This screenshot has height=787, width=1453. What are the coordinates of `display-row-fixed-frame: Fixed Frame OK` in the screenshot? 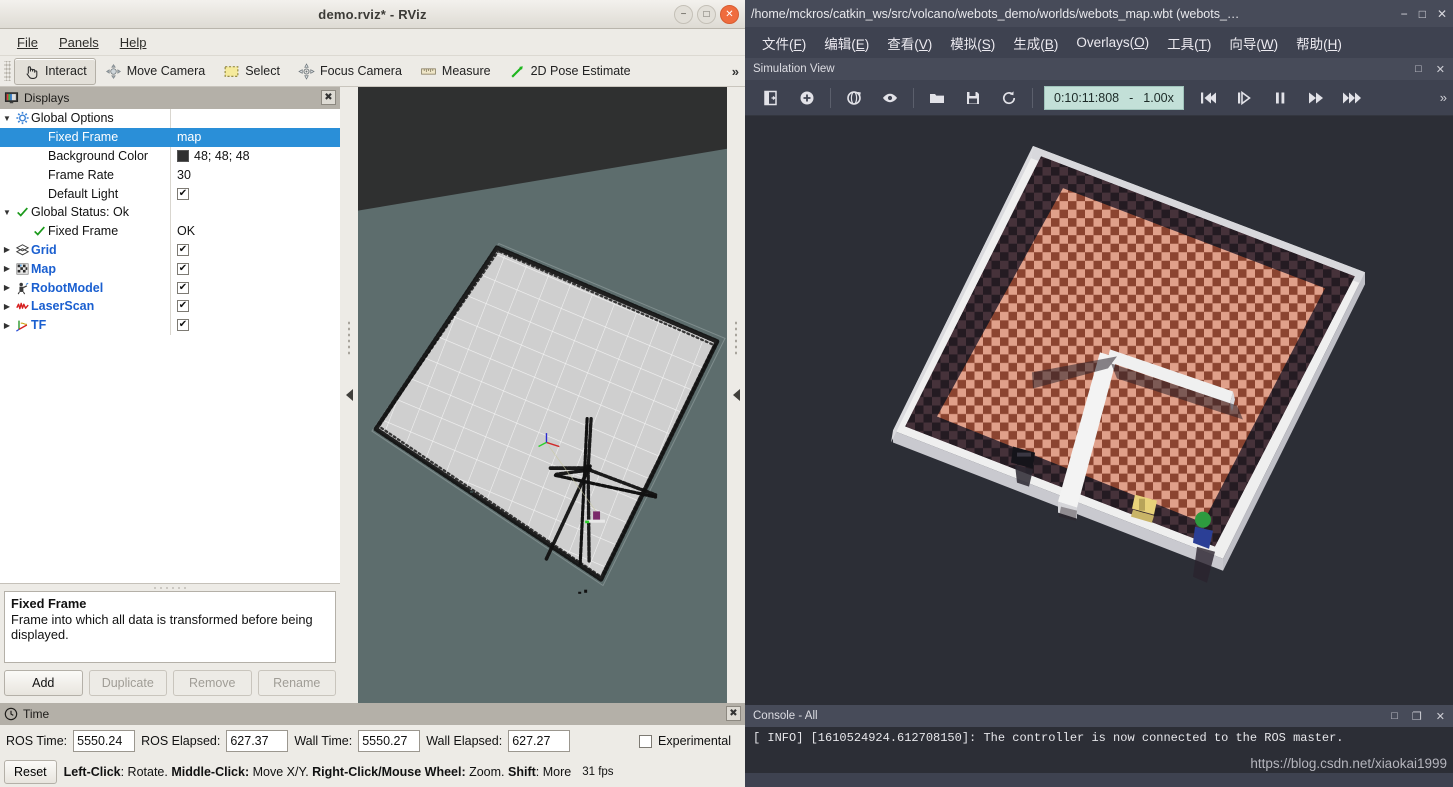 It's located at (170, 231).